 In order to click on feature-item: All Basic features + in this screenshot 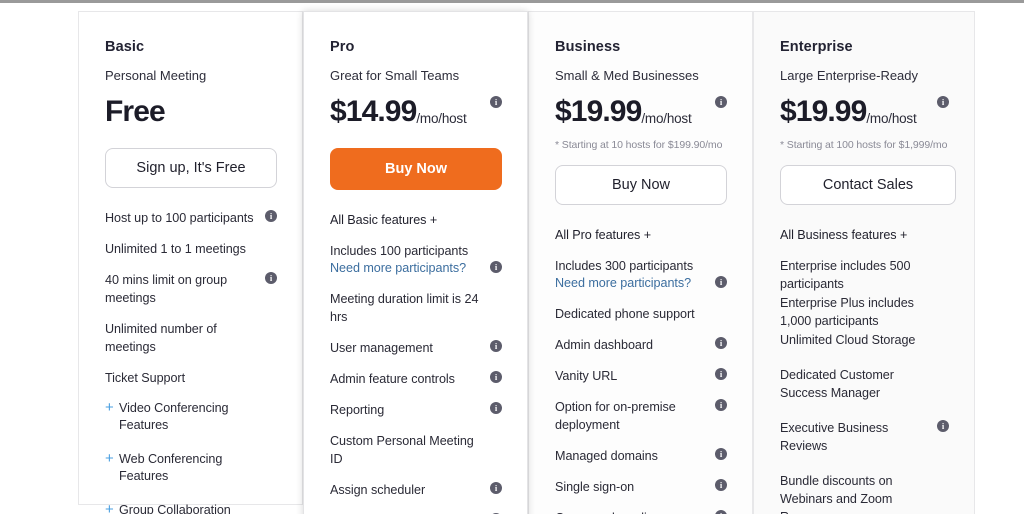, I will do `click(416, 220)`.